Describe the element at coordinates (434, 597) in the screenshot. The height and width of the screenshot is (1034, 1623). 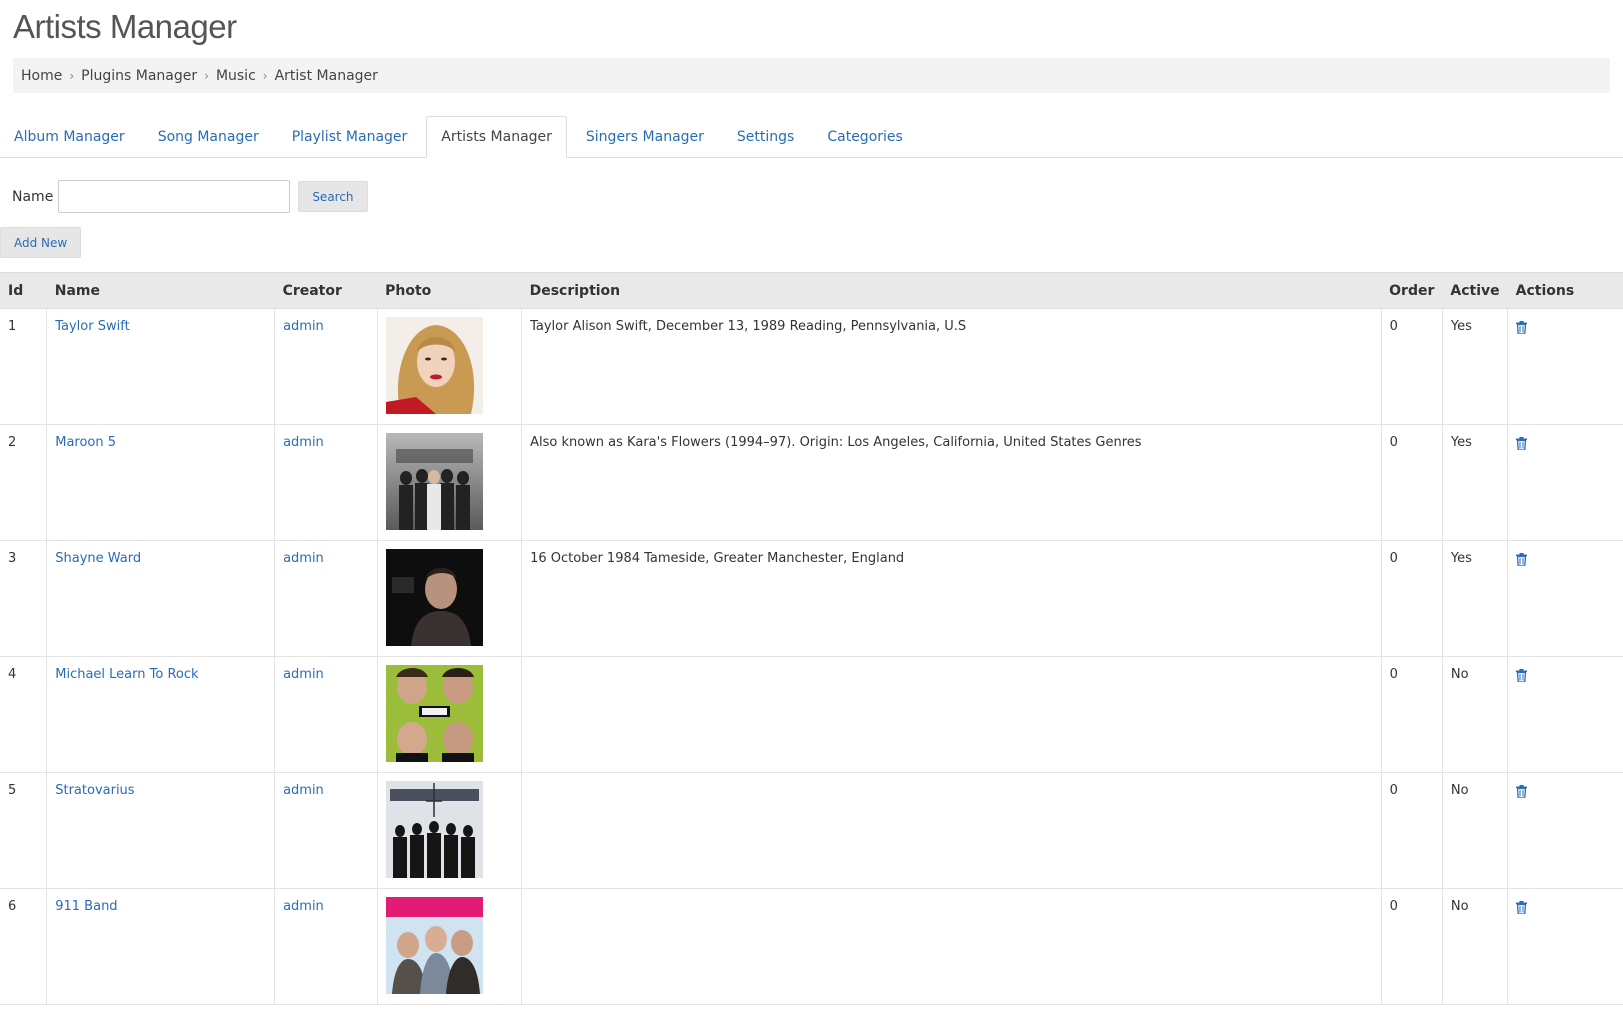
I see `shayne-ward-photo` at that location.